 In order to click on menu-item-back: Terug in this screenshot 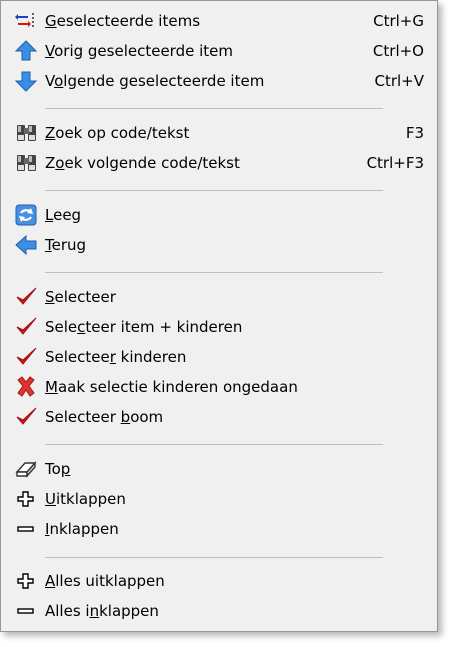, I will do `click(219, 245)`.